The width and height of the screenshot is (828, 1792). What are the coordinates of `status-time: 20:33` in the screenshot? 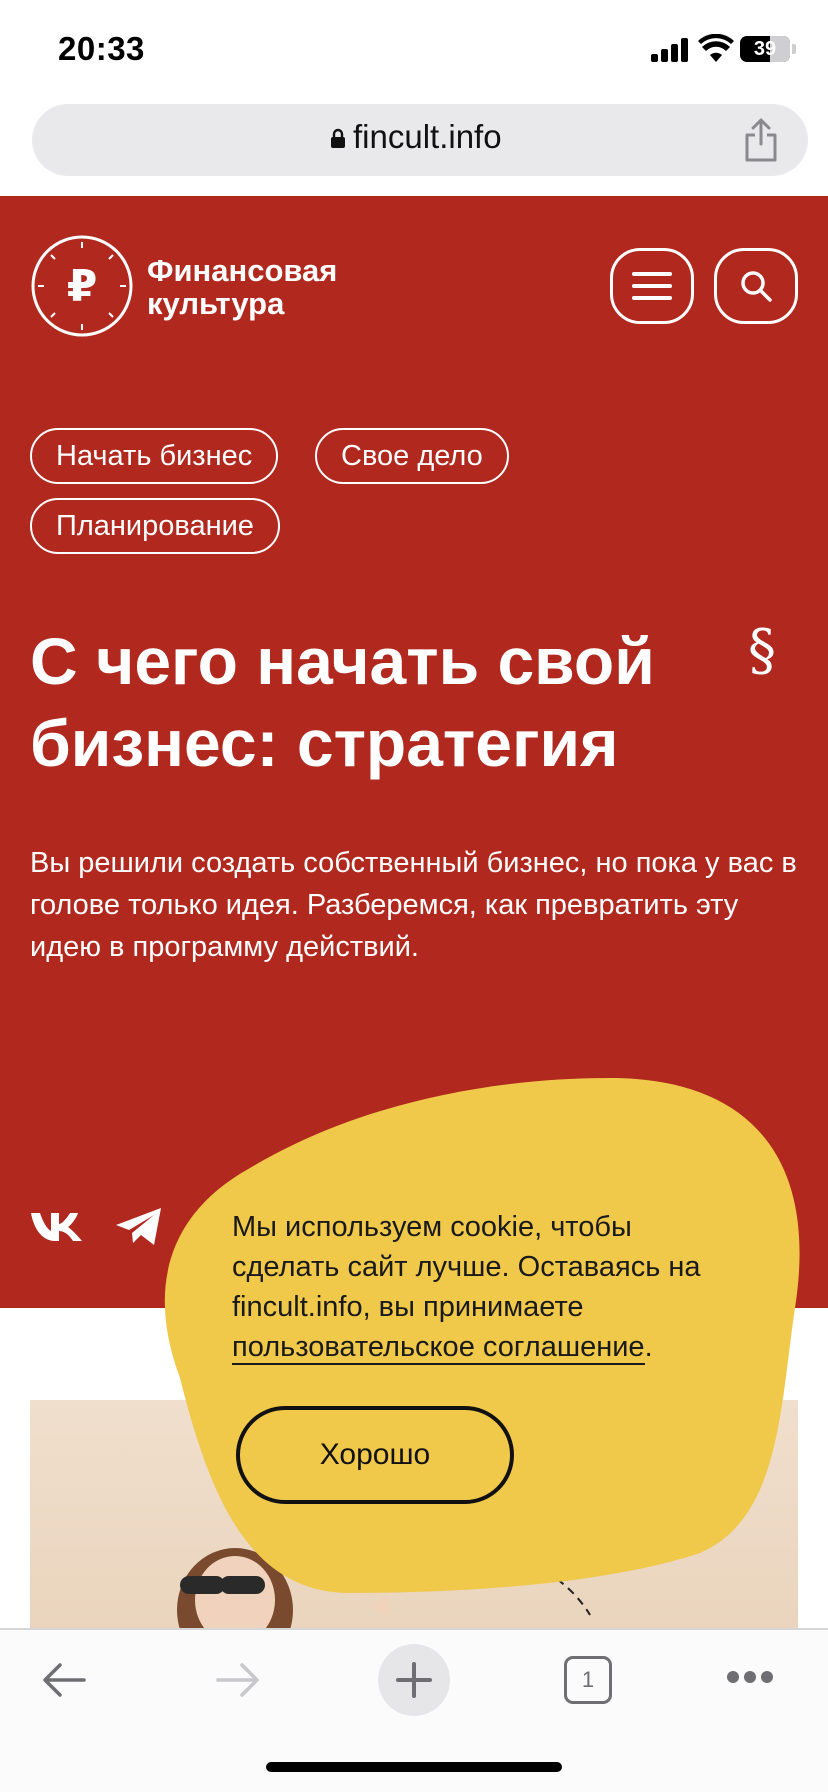 It's located at (101, 48).